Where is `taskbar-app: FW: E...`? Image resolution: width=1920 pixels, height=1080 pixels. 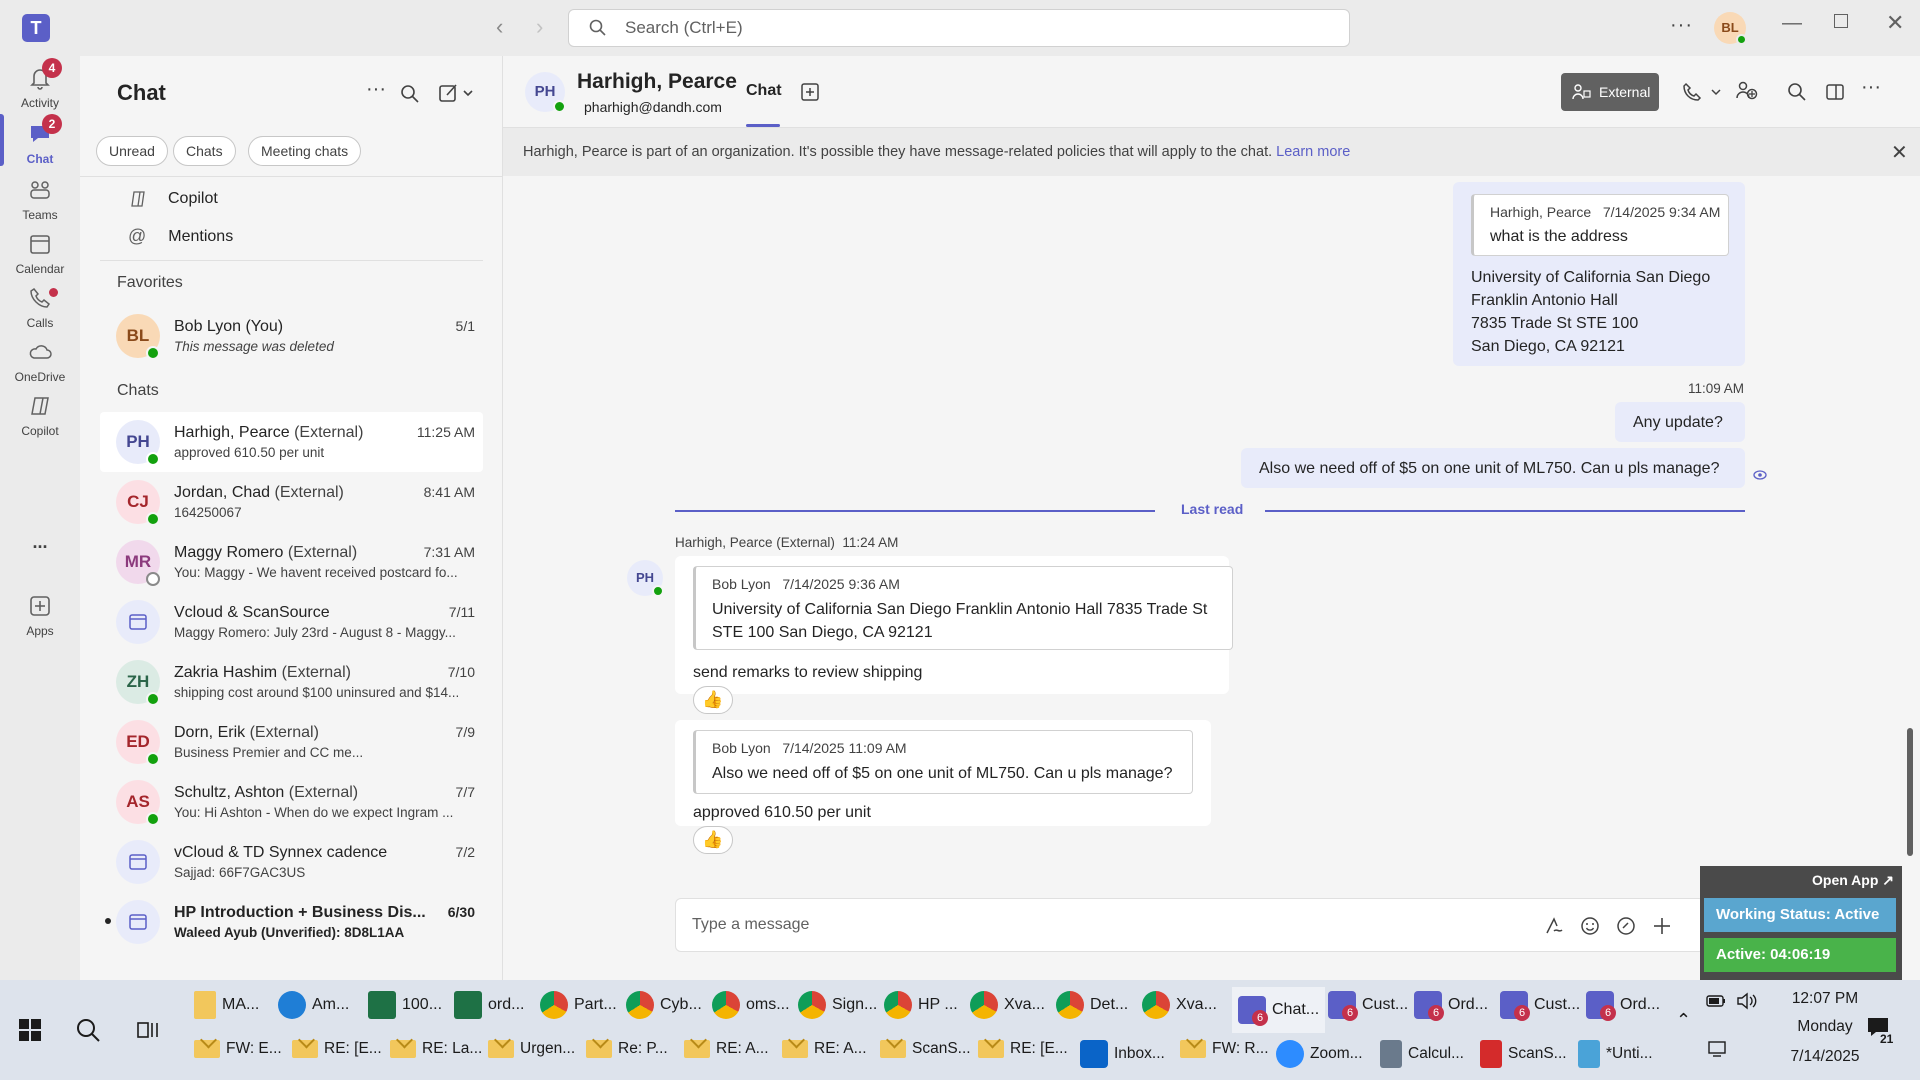 taskbar-app: FW: E... is located at coordinates (238, 1058).